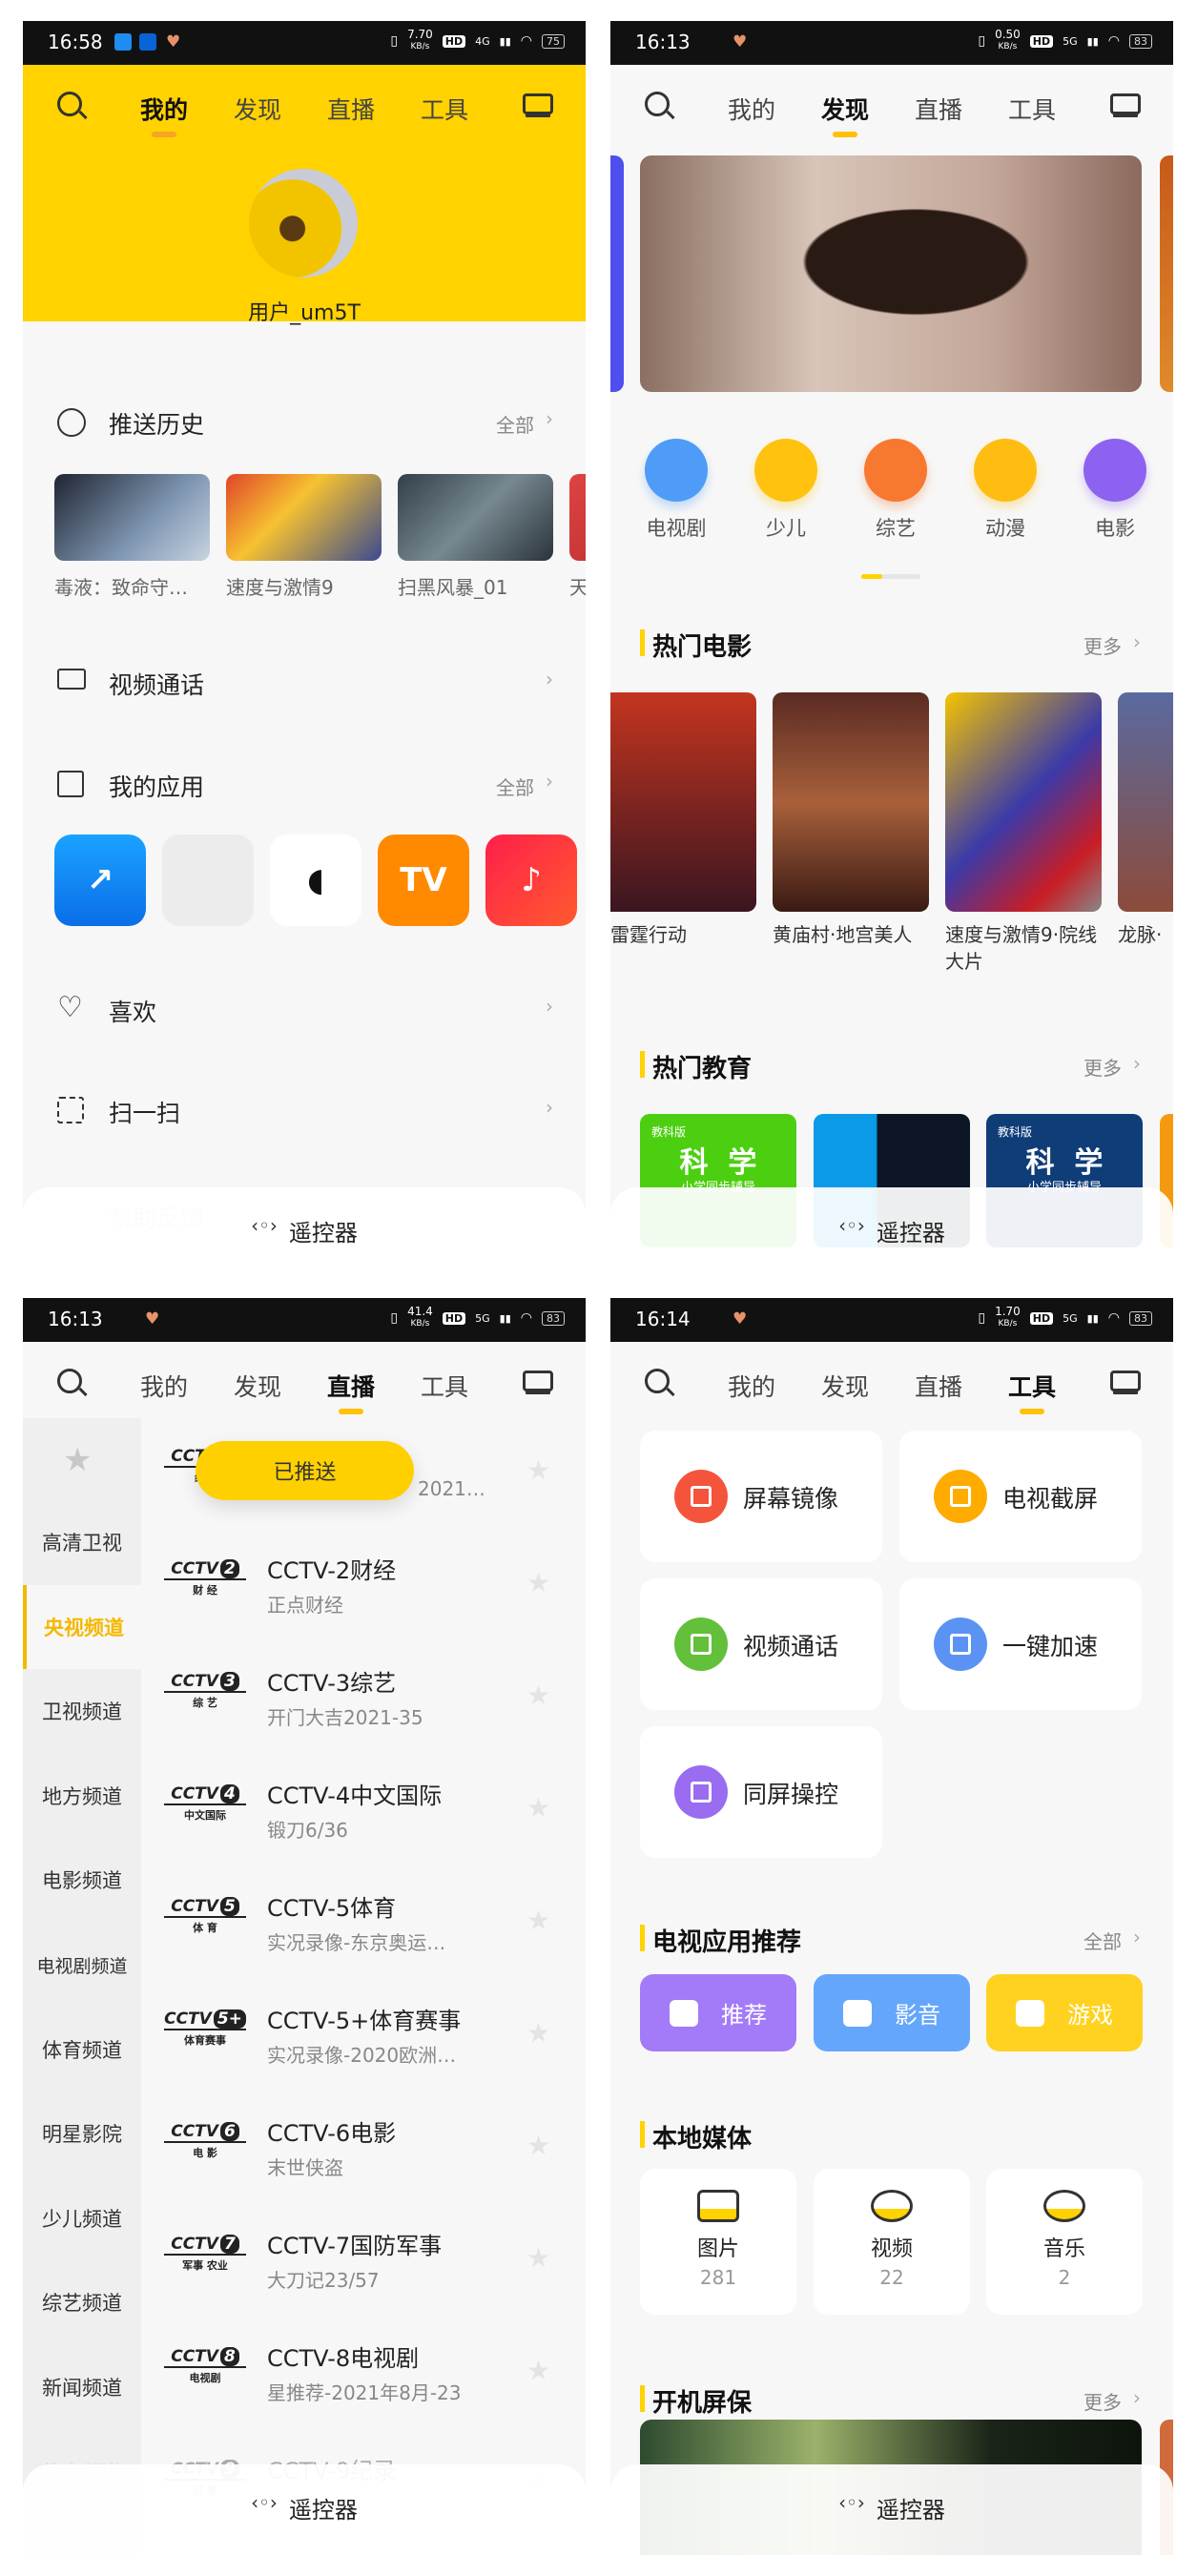 The image size is (1197, 2576). I want to click on avatar, so click(303, 223).